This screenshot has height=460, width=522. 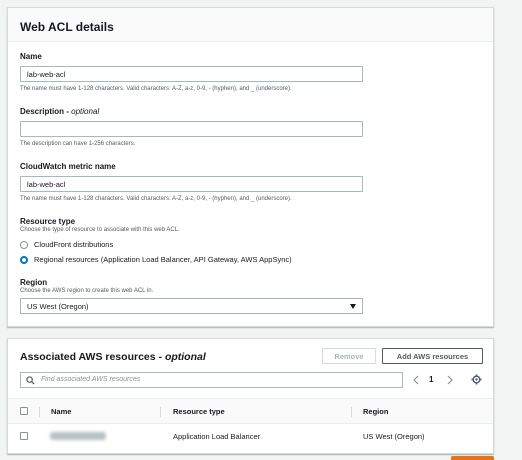 I want to click on page-number: 1, so click(x=431, y=379).